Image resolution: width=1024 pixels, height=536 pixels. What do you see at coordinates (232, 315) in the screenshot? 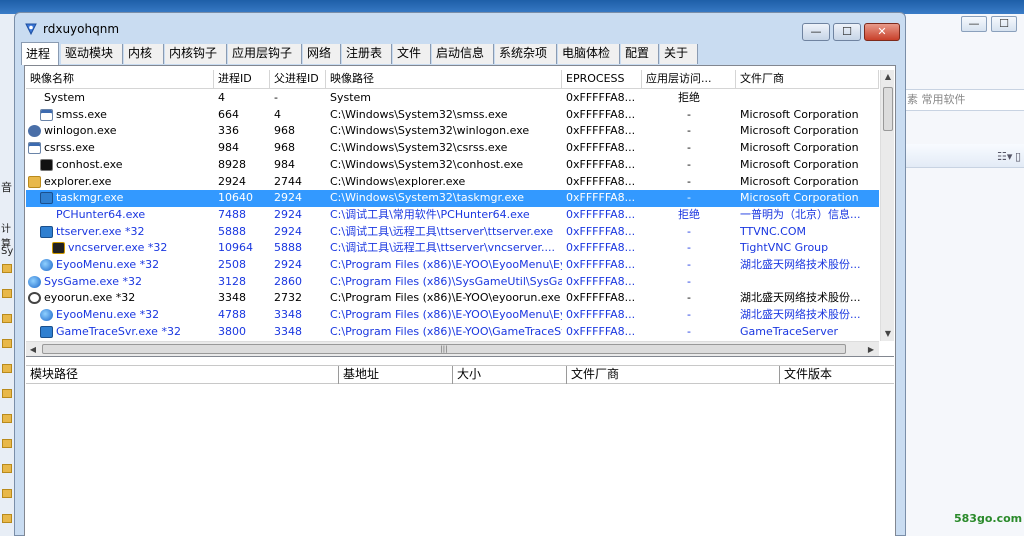
I see `cell-pid: 4788` at bounding box center [232, 315].